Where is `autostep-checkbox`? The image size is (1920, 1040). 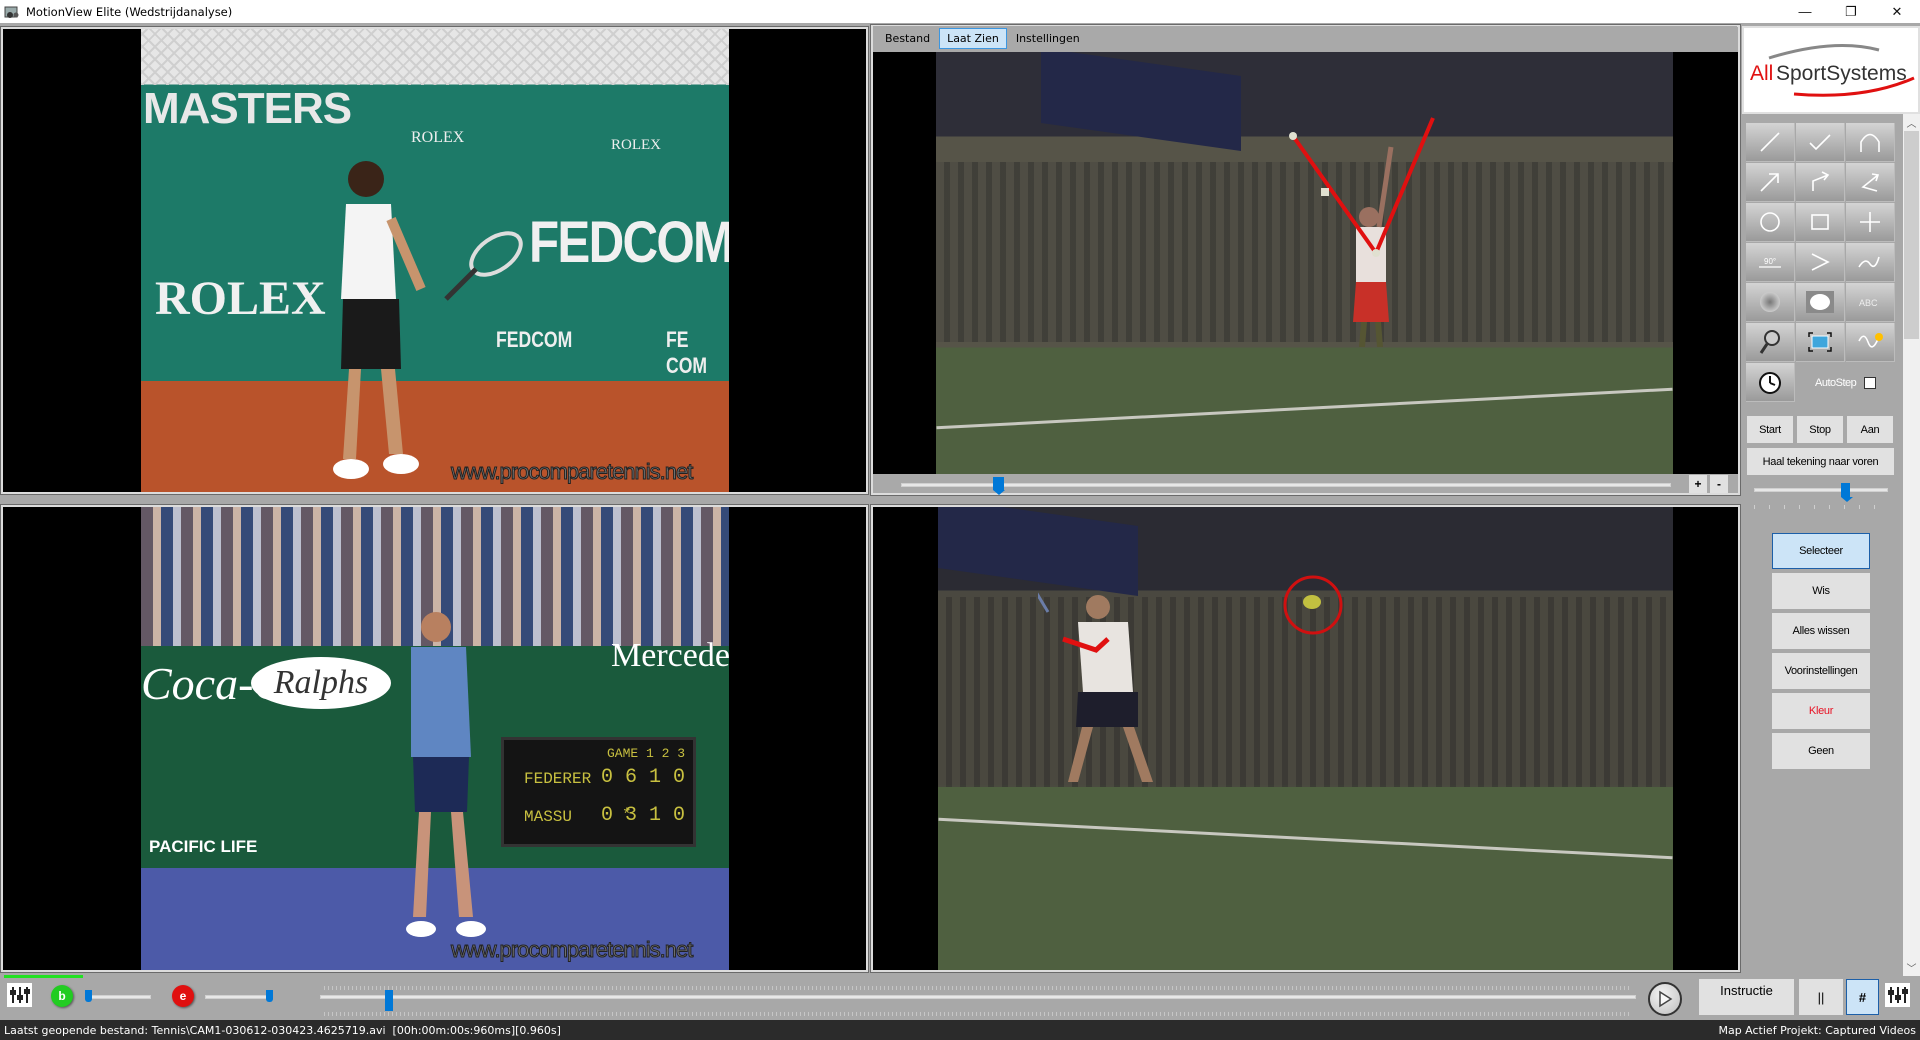
autostep-checkbox is located at coordinates (1870, 383).